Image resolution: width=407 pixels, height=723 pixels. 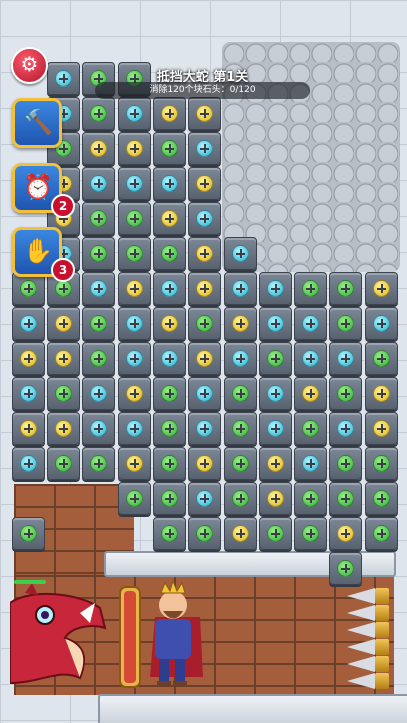 What do you see at coordinates (37, 123) in the screenshot?
I see `powerup-hammer-button: 🔨` at bounding box center [37, 123].